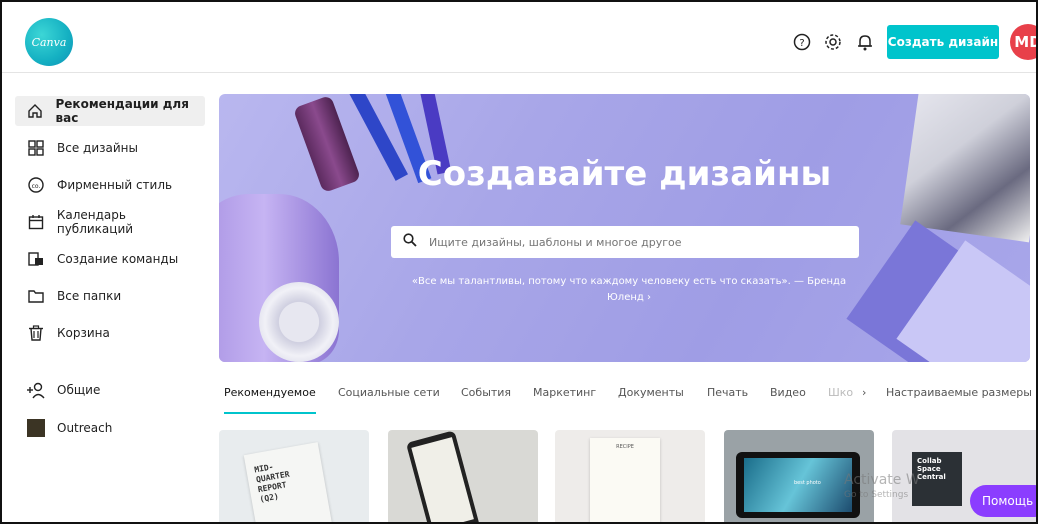  Describe the element at coordinates (36, 428) in the screenshot. I see `team-thumbnail` at that location.